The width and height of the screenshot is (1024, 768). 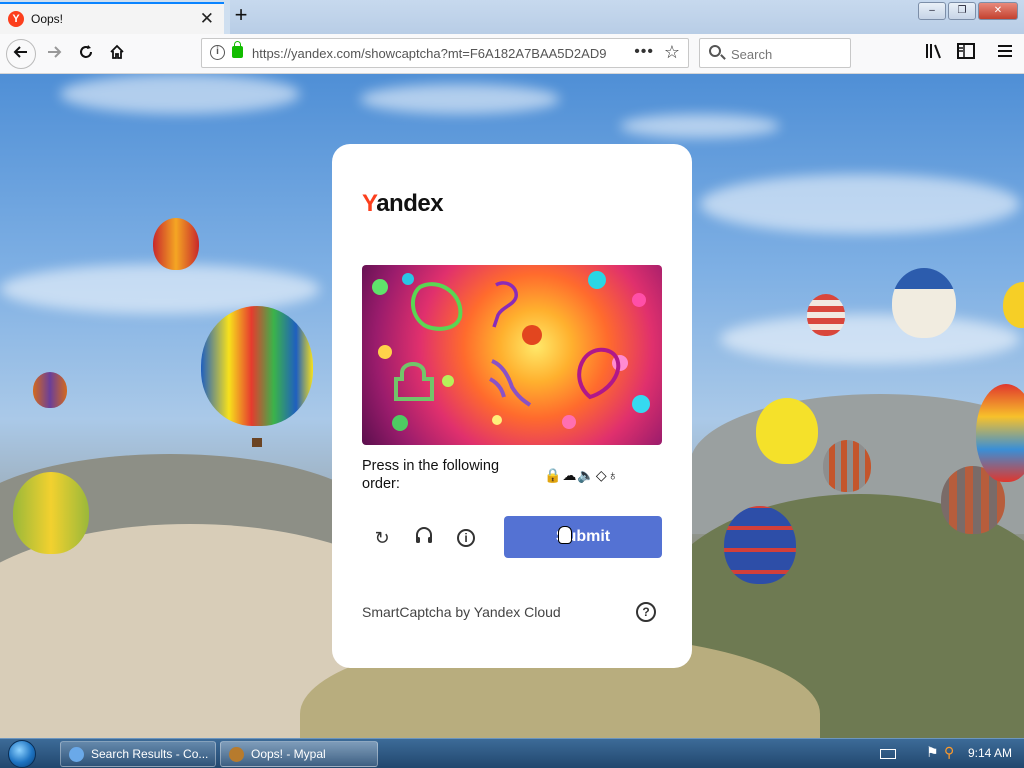 I want to click on mypal-icon, so click(x=236, y=754).